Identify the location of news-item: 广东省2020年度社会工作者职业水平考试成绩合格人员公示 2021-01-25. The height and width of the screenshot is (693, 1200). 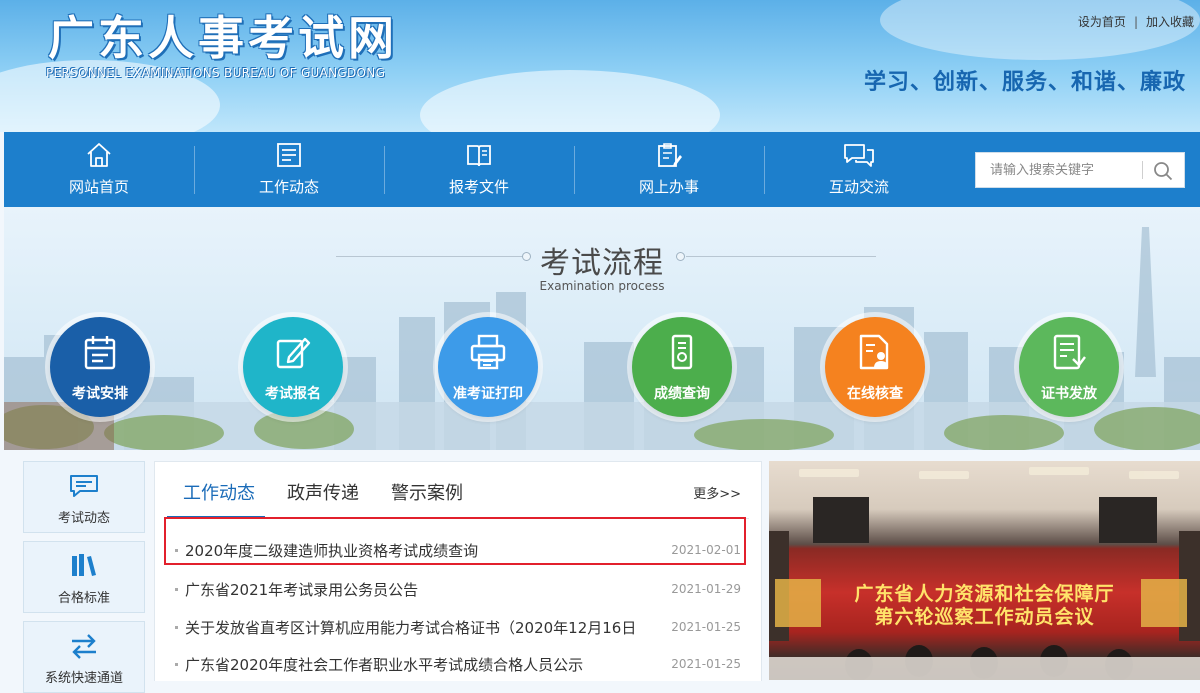
(457, 665).